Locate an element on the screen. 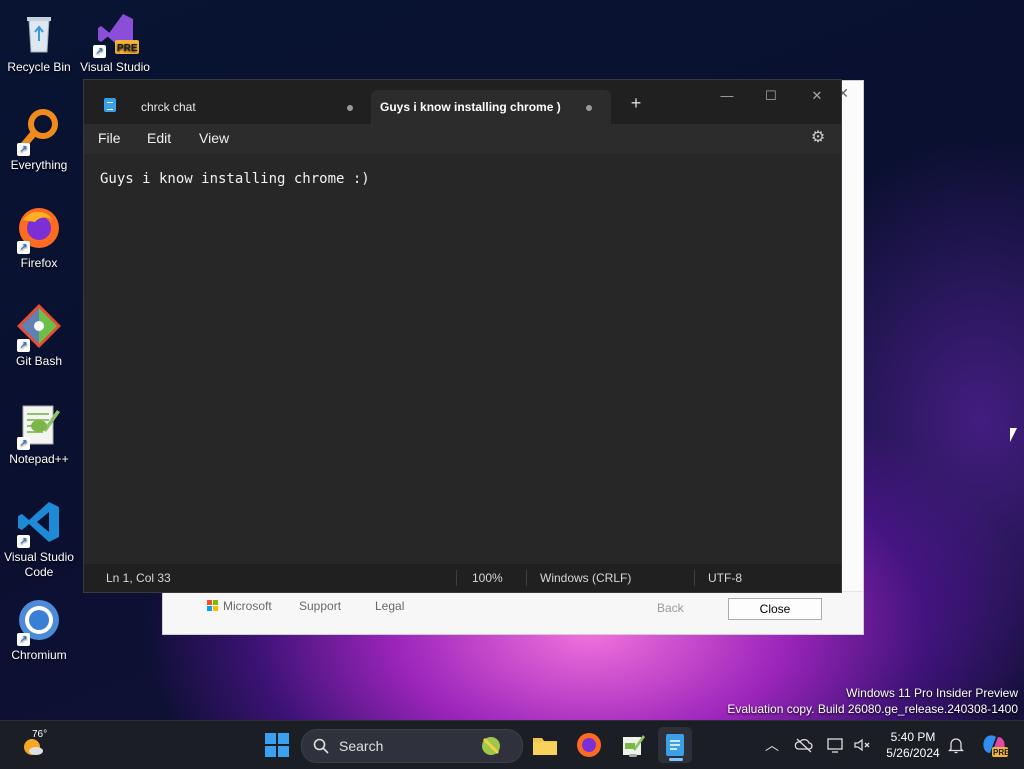  active-indicator is located at coordinates (676, 759).